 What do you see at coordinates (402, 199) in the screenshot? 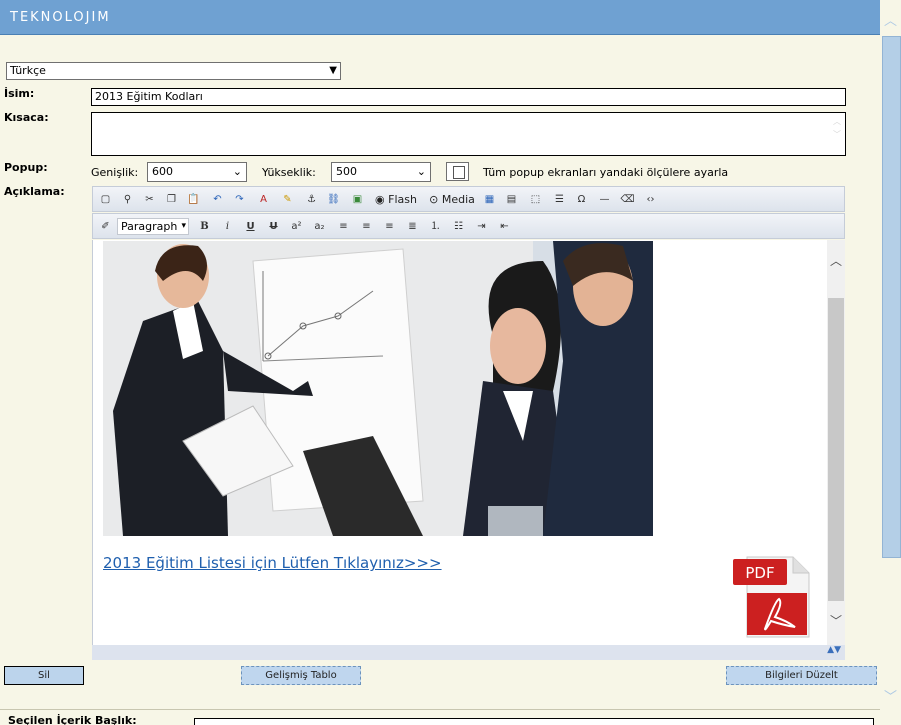
I see `flash-label: Flash` at bounding box center [402, 199].